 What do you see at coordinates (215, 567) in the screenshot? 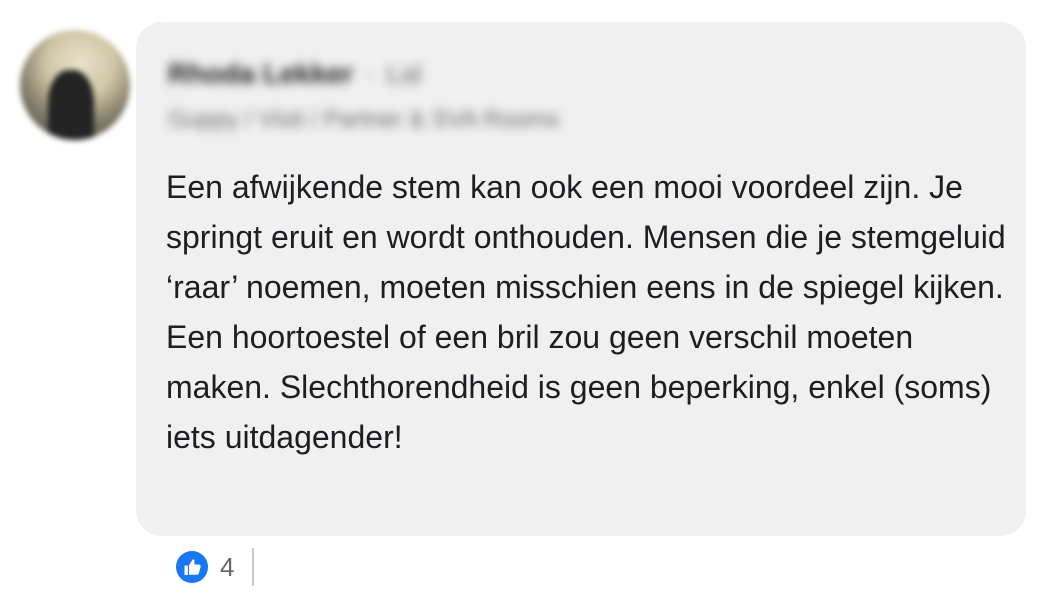
I see `reactions-bar: 4` at bounding box center [215, 567].